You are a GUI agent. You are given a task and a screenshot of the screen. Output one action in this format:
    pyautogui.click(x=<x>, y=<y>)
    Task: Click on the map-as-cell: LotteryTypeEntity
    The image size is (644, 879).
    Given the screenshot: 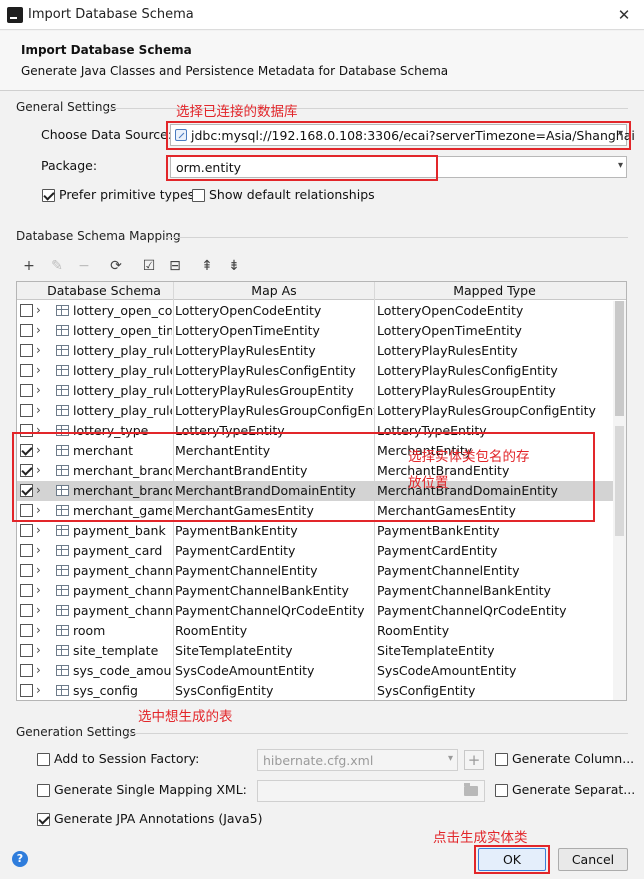 What is the action you would take?
    pyautogui.click(x=274, y=430)
    